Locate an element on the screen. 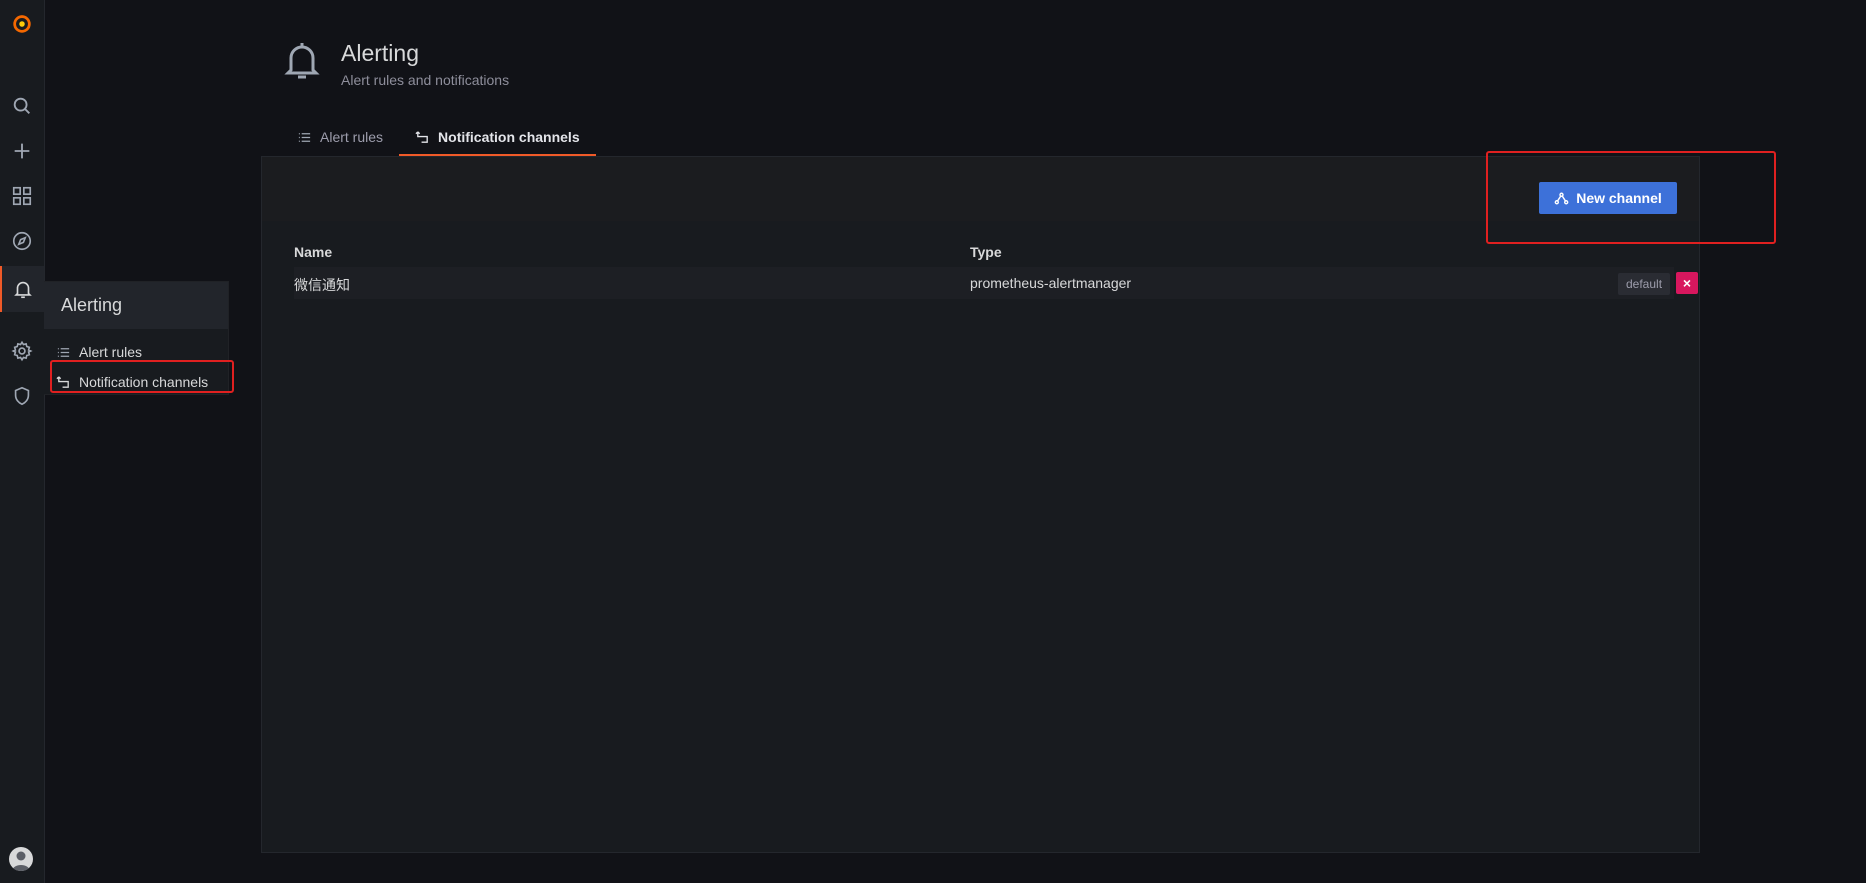 Image resolution: width=1866 pixels, height=883 pixels. explore-icon is located at coordinates (22, 241).